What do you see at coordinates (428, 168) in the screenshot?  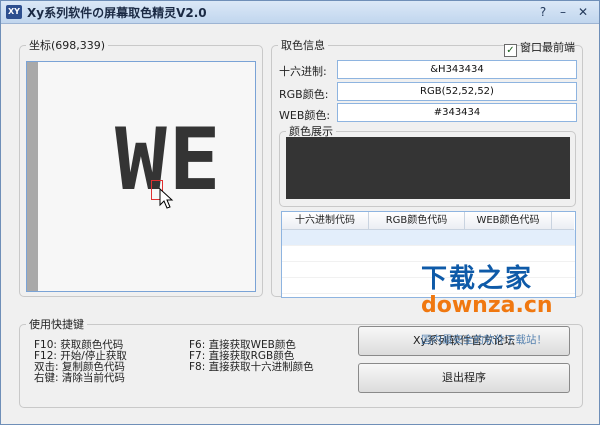 I see `color-swatch` at bounding box center [428, 168].